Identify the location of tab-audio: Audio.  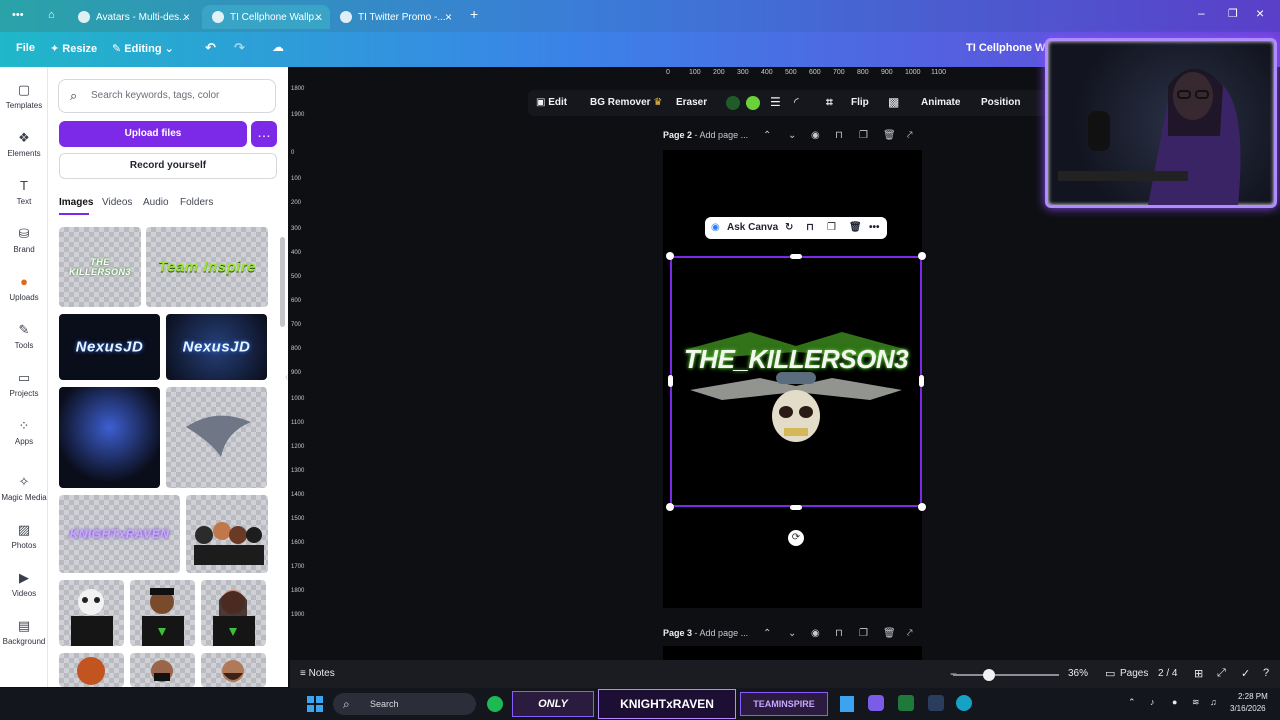
(156, 202).